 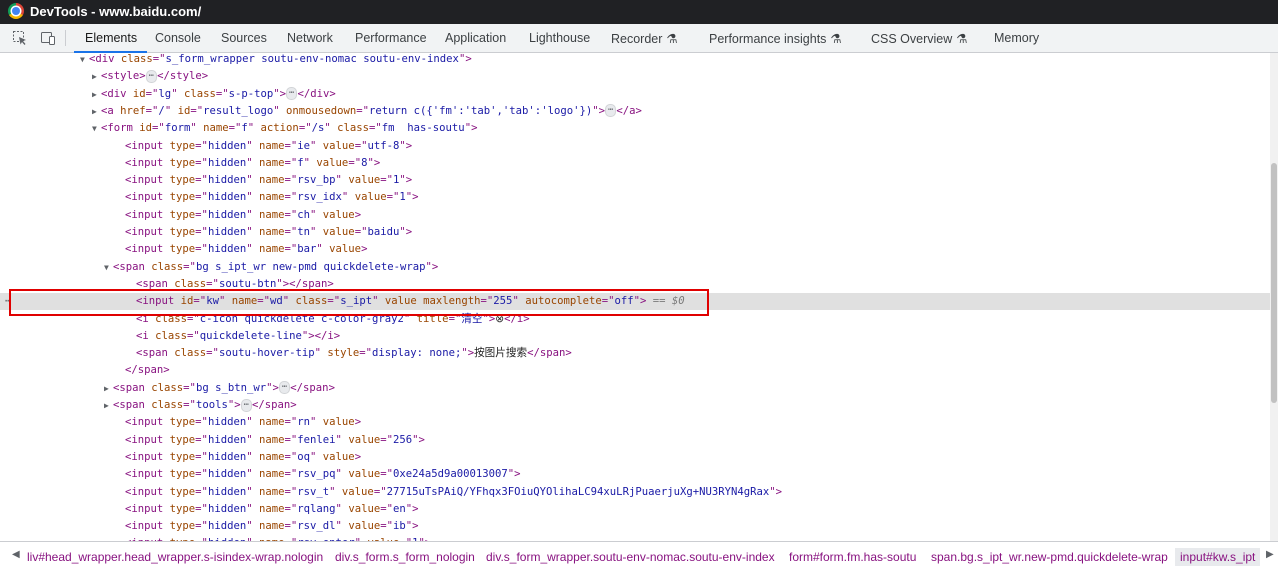 What do you see at coordinates (178, 38) in the screenshot?
I see `tab-console: Console` at bounding box center [178, 38].